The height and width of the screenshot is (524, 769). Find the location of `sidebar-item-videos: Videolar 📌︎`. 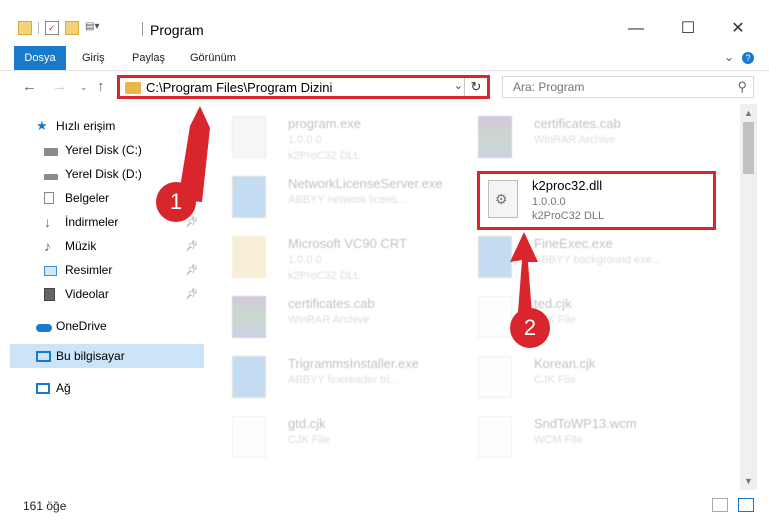

sidebar-item-videos: Videolar 📌︎ is located at coordinates (107, 294).